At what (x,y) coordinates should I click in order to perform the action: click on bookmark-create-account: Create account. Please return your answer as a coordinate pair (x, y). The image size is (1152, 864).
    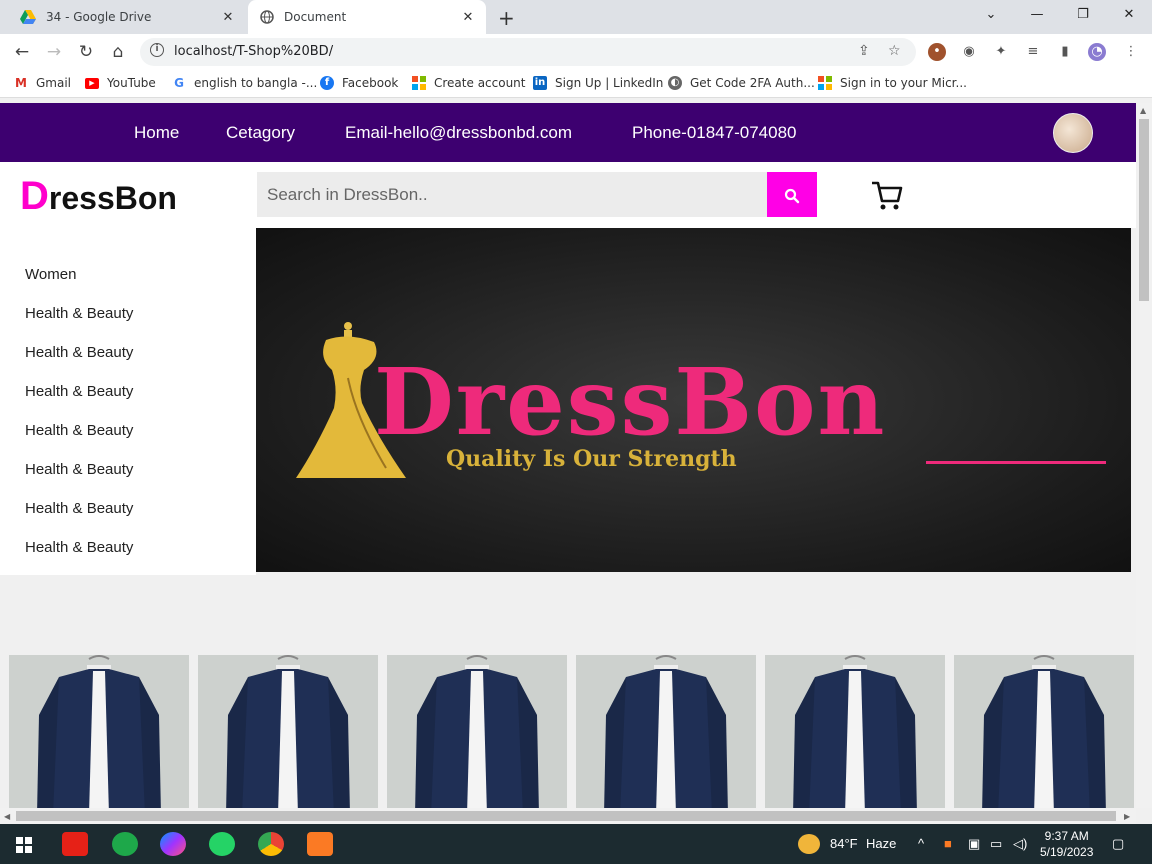
    Looking at the image, I should click on (469, 83).